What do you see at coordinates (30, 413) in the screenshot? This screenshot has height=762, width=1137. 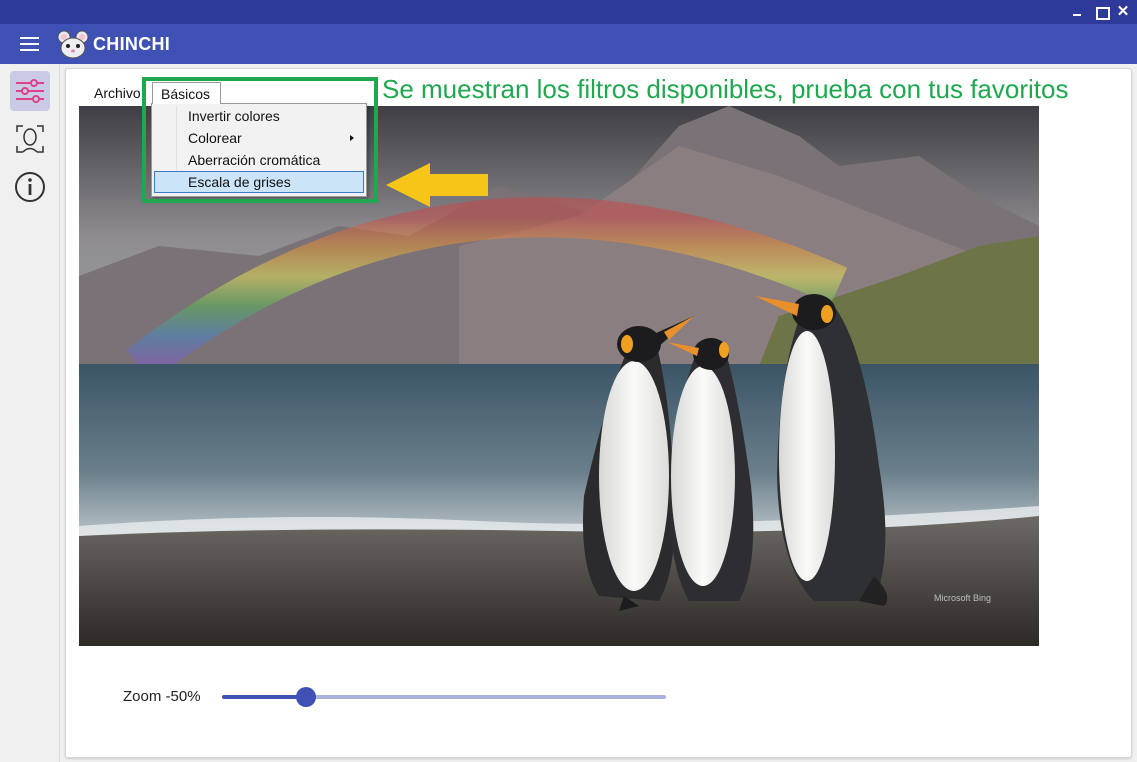 I see `sidebar` at bounding box center [30, 413].